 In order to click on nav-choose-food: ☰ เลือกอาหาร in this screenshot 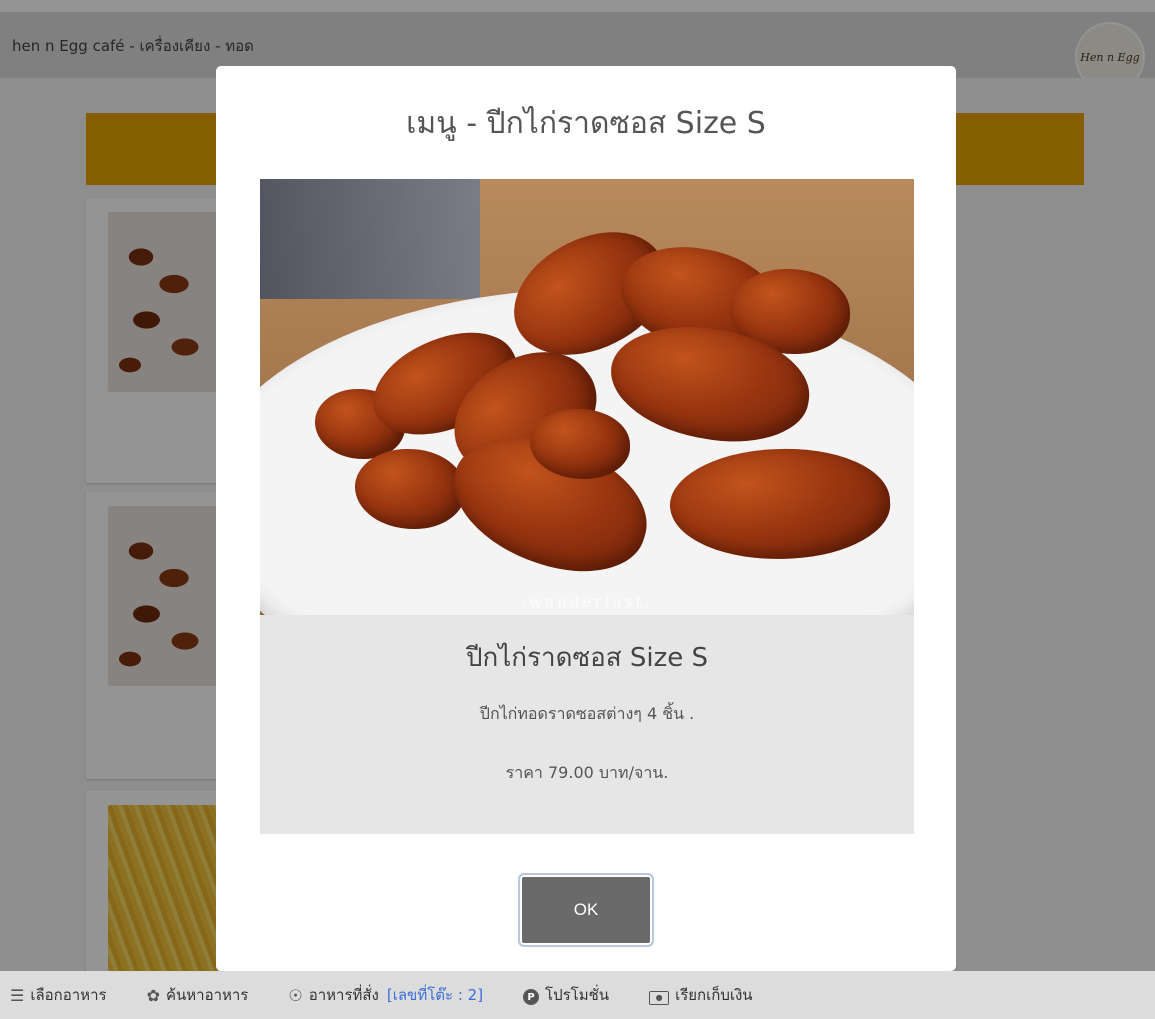, I will do `click(58, 995)`.